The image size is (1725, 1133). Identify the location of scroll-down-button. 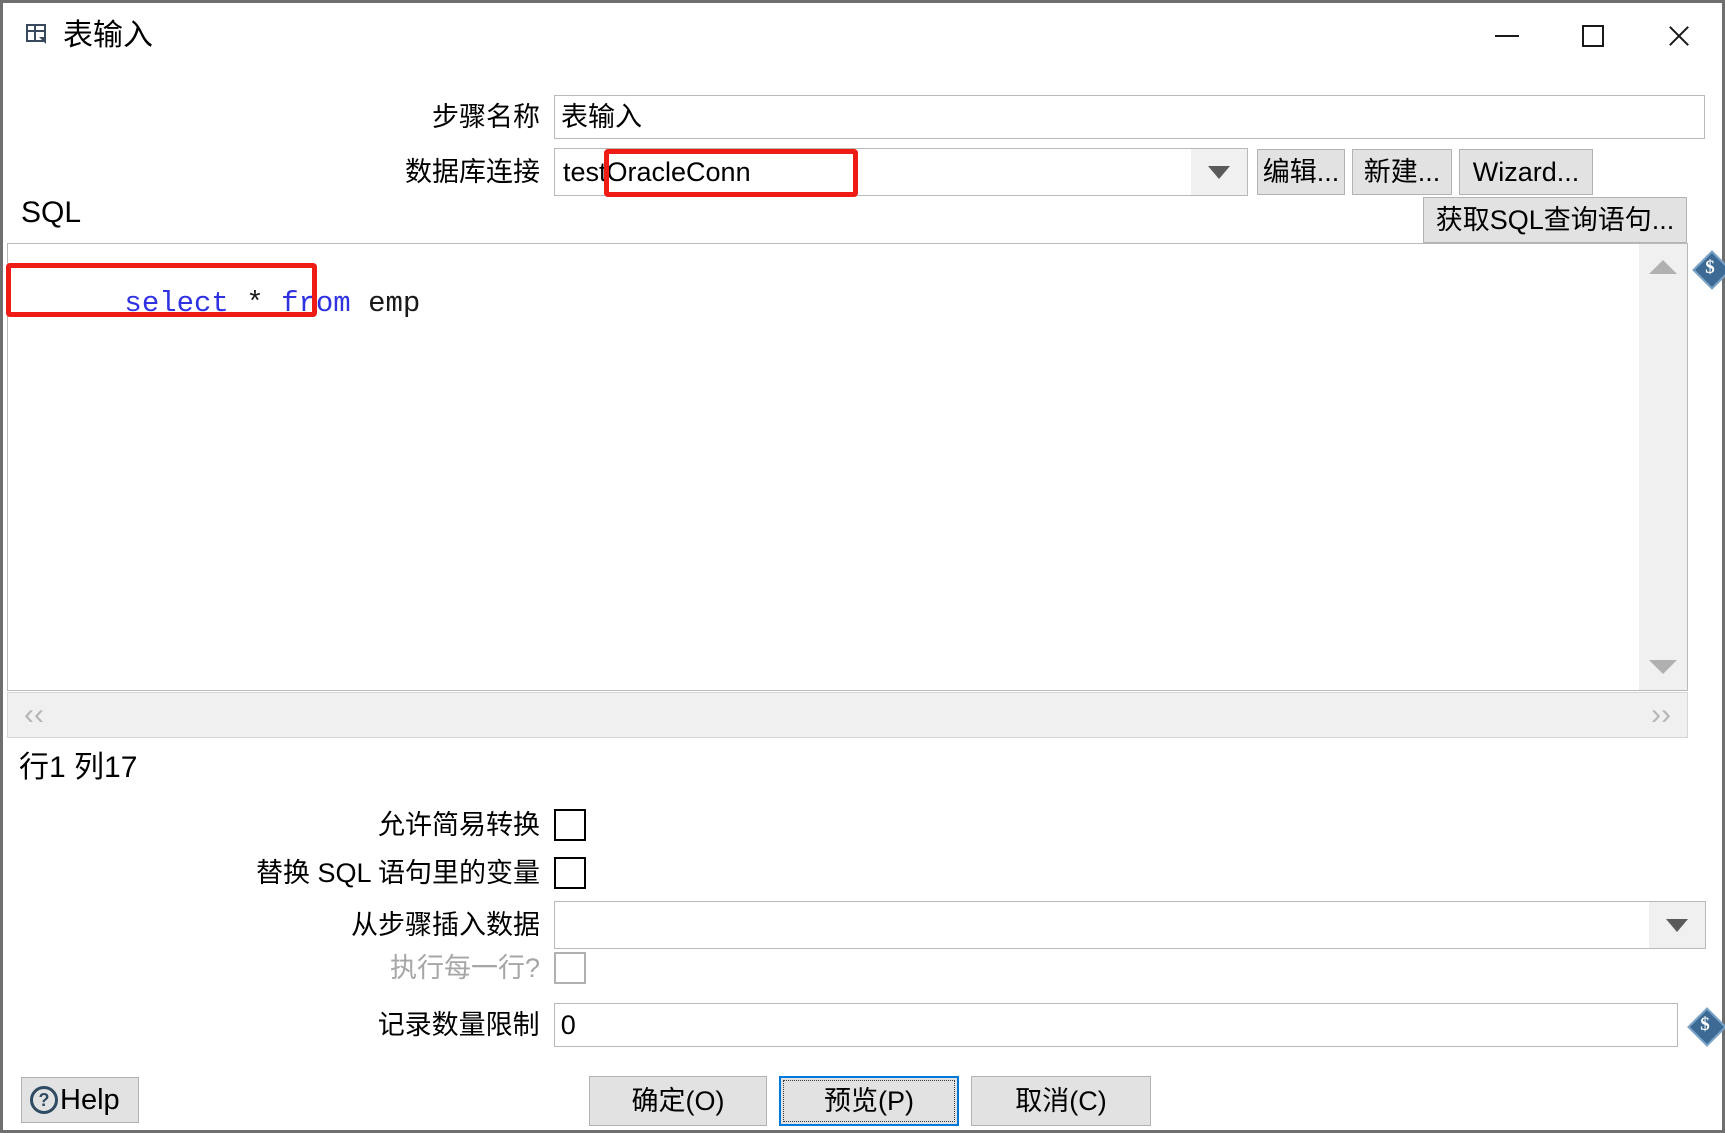
(1663, 667).